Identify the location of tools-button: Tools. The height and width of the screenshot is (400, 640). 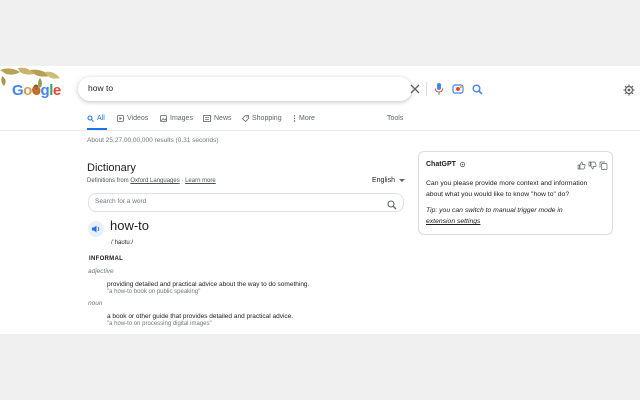
(395, 118).